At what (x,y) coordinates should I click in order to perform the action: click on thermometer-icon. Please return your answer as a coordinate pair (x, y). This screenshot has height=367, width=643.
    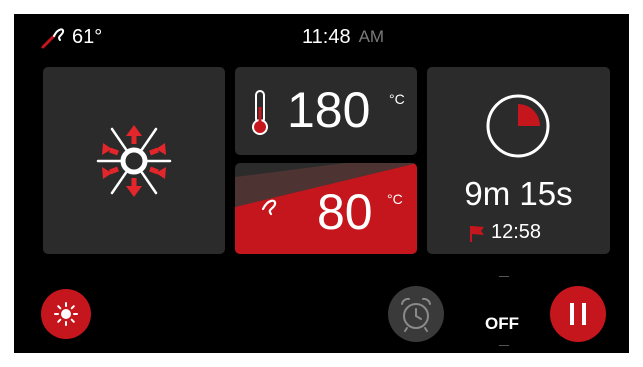
    Looking at the image, I should click on (260, 112).